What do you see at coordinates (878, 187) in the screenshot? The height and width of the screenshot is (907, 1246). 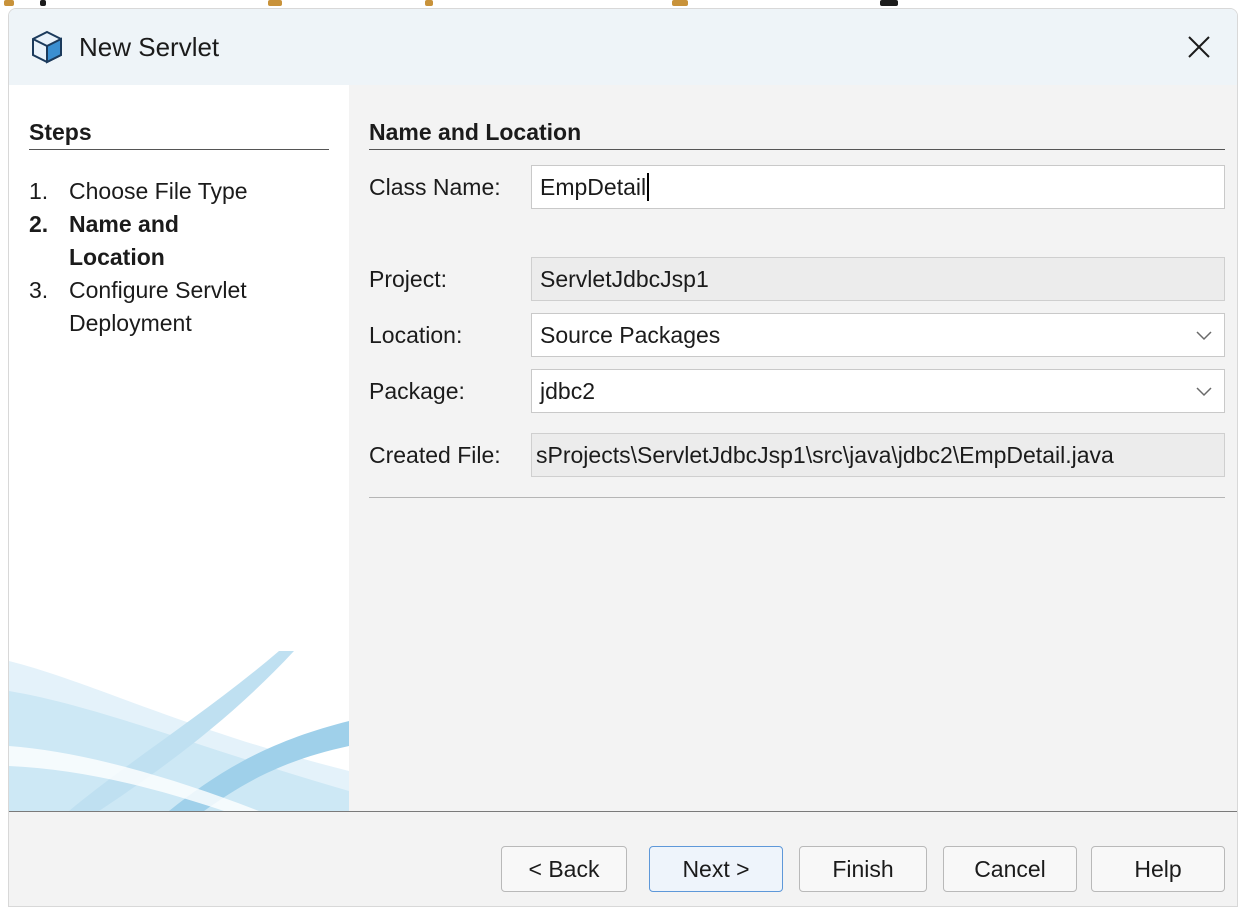 I see `class-name-input: EmpDetail` at bounding box center [878, 187].